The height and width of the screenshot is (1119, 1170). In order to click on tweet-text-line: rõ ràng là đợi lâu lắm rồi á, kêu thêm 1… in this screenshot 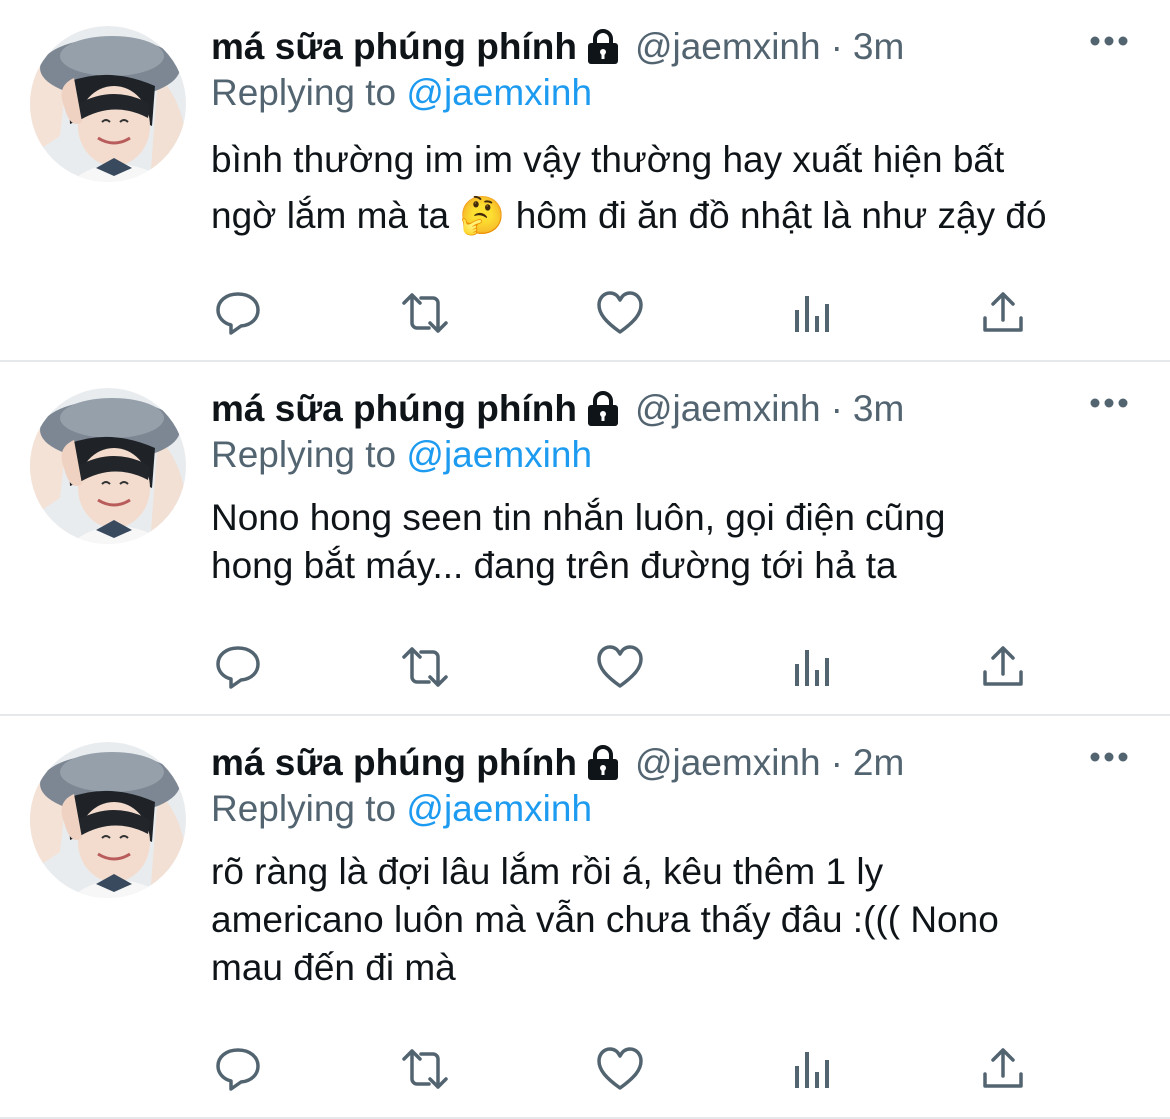, I will do `click(547, 871)`.